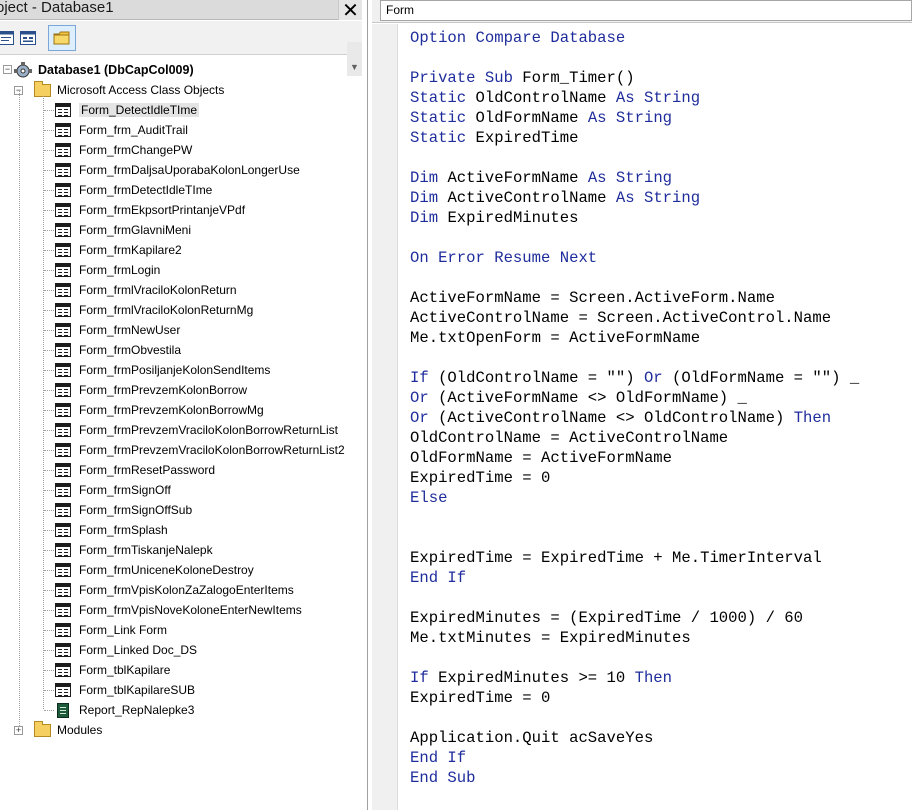 The width and height of the screenshot is (912, 810). What do you see at coordinates (532, 738) in the screenshot?
I see `code-text: Application.Quit acSaveYes` at bounding box center [532, 738].